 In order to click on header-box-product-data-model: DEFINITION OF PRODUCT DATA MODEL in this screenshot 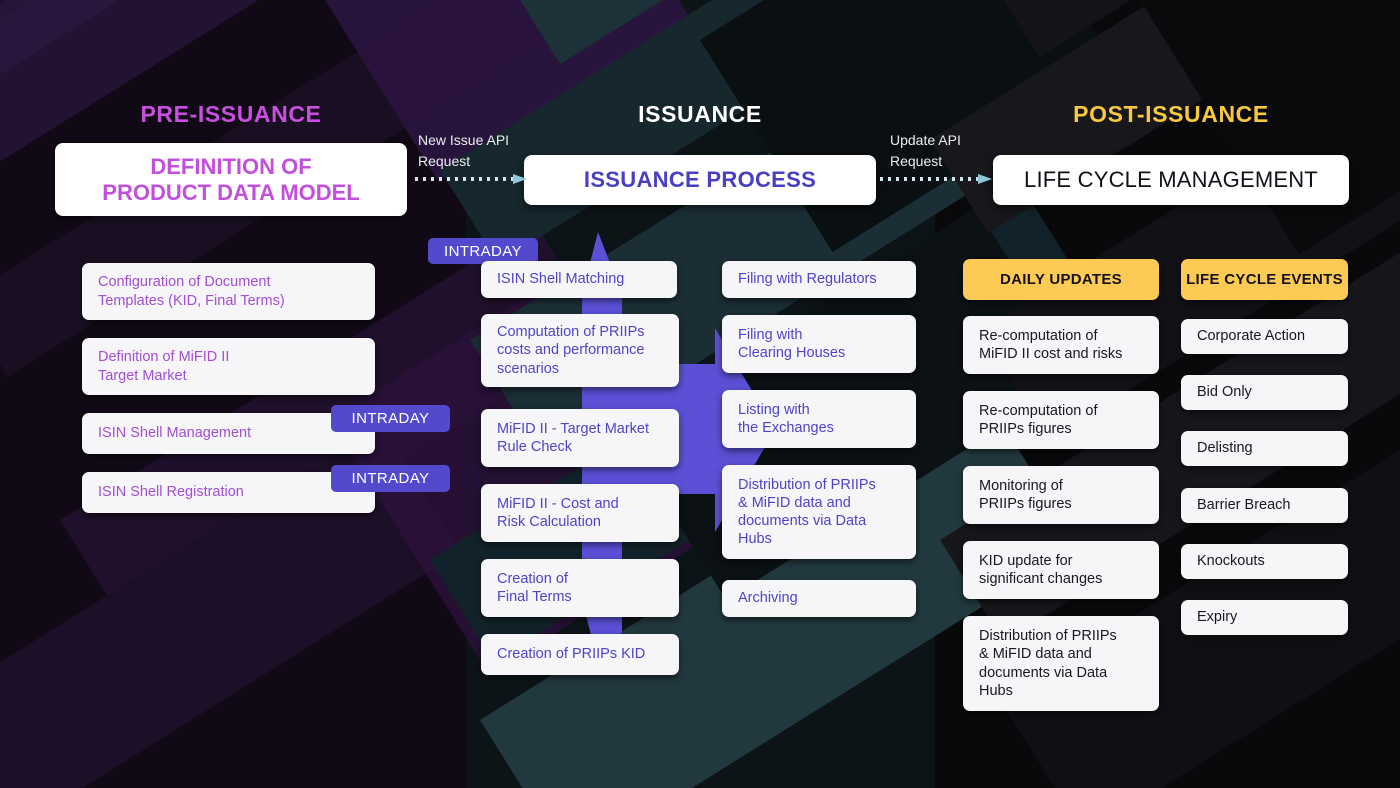, I will do `click(231, 179)`.